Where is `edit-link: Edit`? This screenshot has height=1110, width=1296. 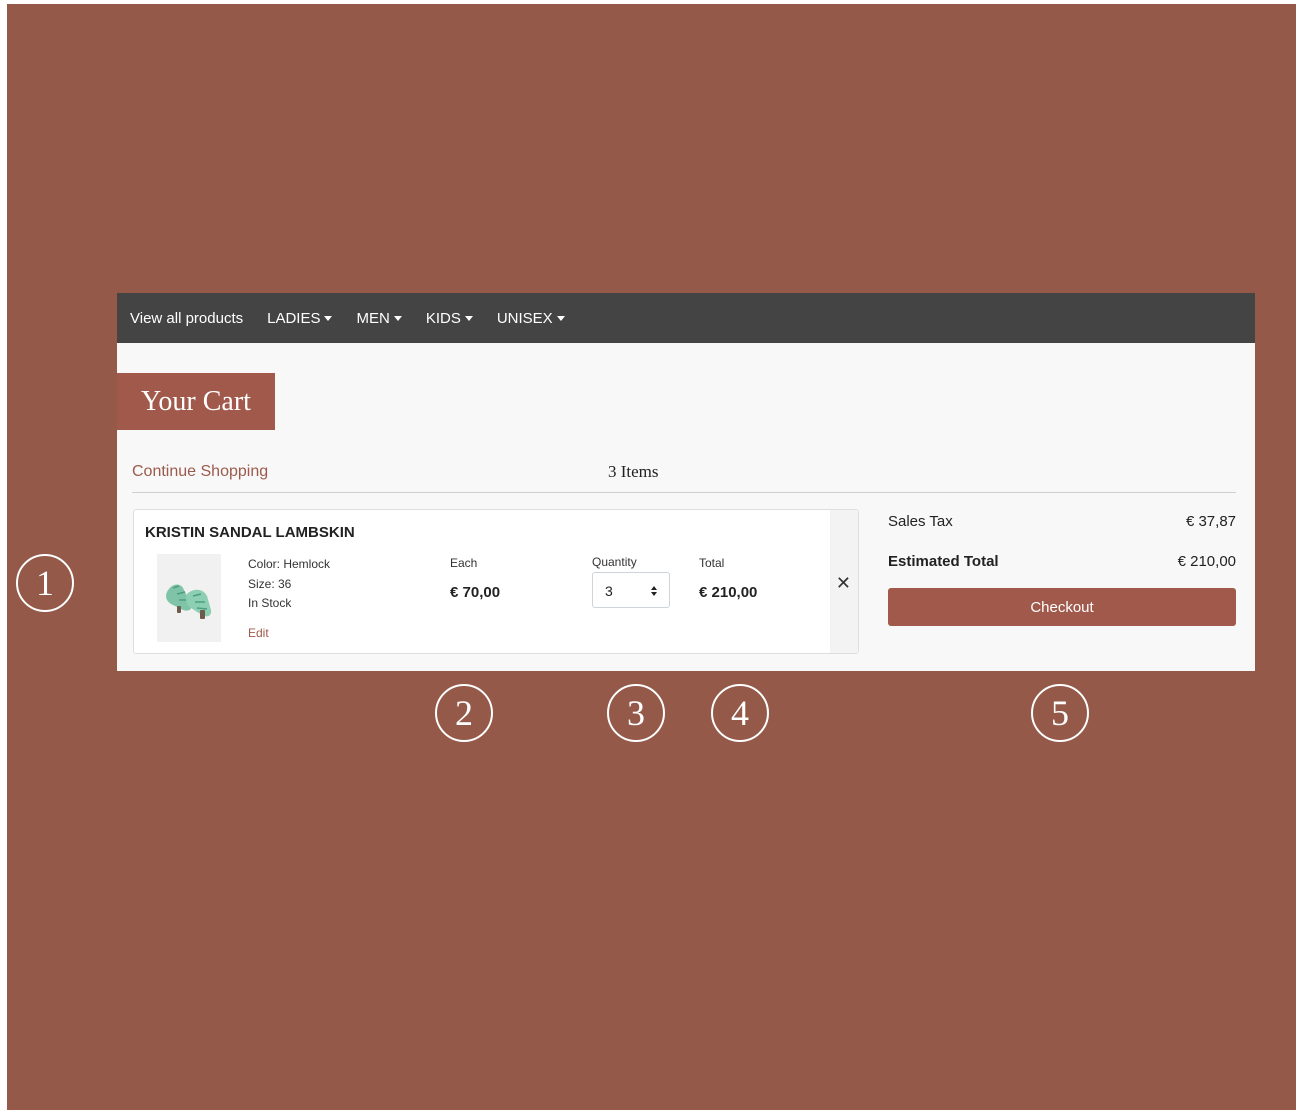
edit-link: Edit is located at coordinates (258, 633).